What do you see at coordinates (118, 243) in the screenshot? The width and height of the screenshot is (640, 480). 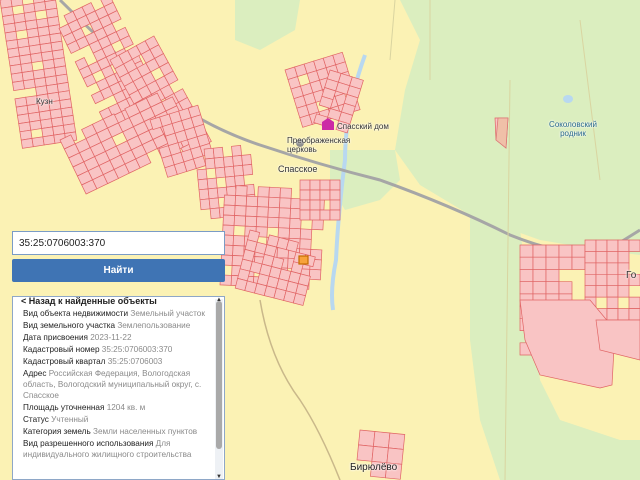 I see `cadastral-number-input` at bounding box center [118, 243].